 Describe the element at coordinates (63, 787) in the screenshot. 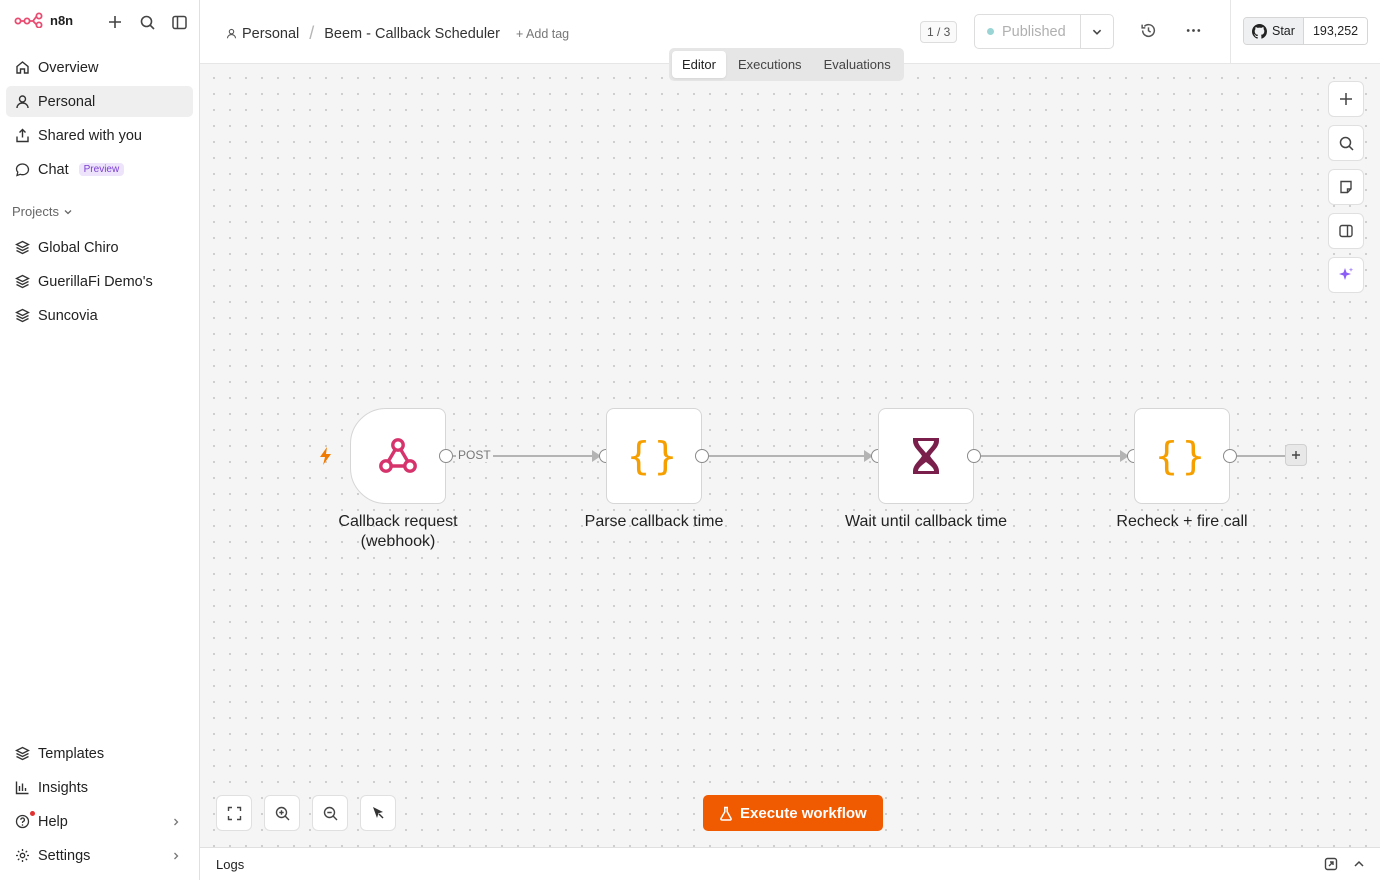

I see `sidebar-item-label: Insights` at that location.